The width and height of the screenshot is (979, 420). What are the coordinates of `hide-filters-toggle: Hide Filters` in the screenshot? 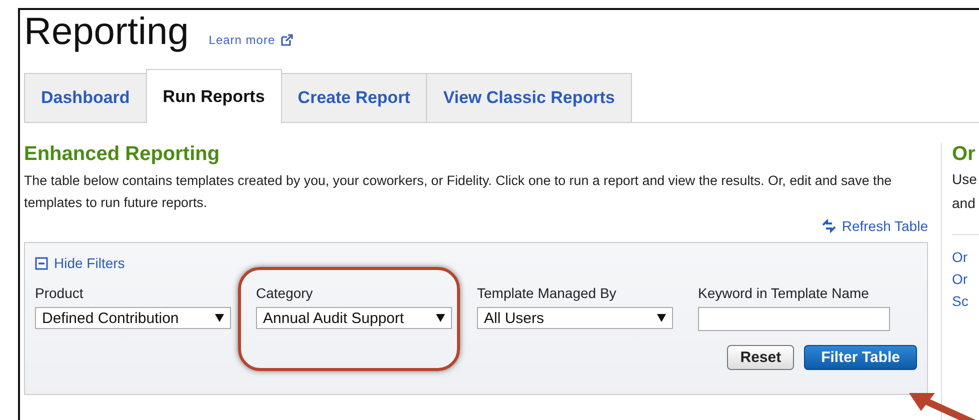 It's located at (80, 263).